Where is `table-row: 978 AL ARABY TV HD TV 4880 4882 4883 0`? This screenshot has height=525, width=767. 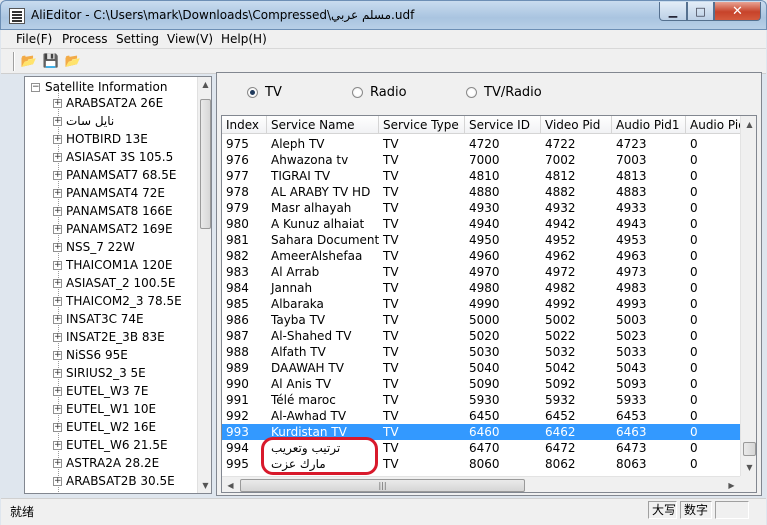 table-row: 978 AL ARABY TV HD TV 4880 4882 4883 0 is located at coordinates (482, 192).